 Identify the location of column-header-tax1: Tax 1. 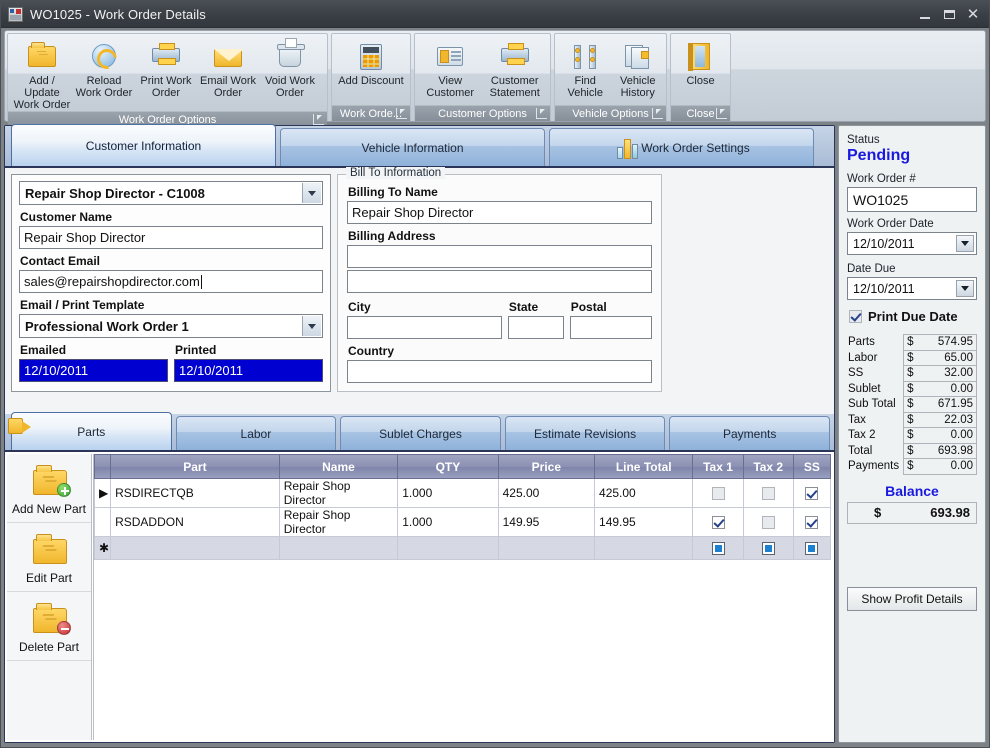
(718, 466).